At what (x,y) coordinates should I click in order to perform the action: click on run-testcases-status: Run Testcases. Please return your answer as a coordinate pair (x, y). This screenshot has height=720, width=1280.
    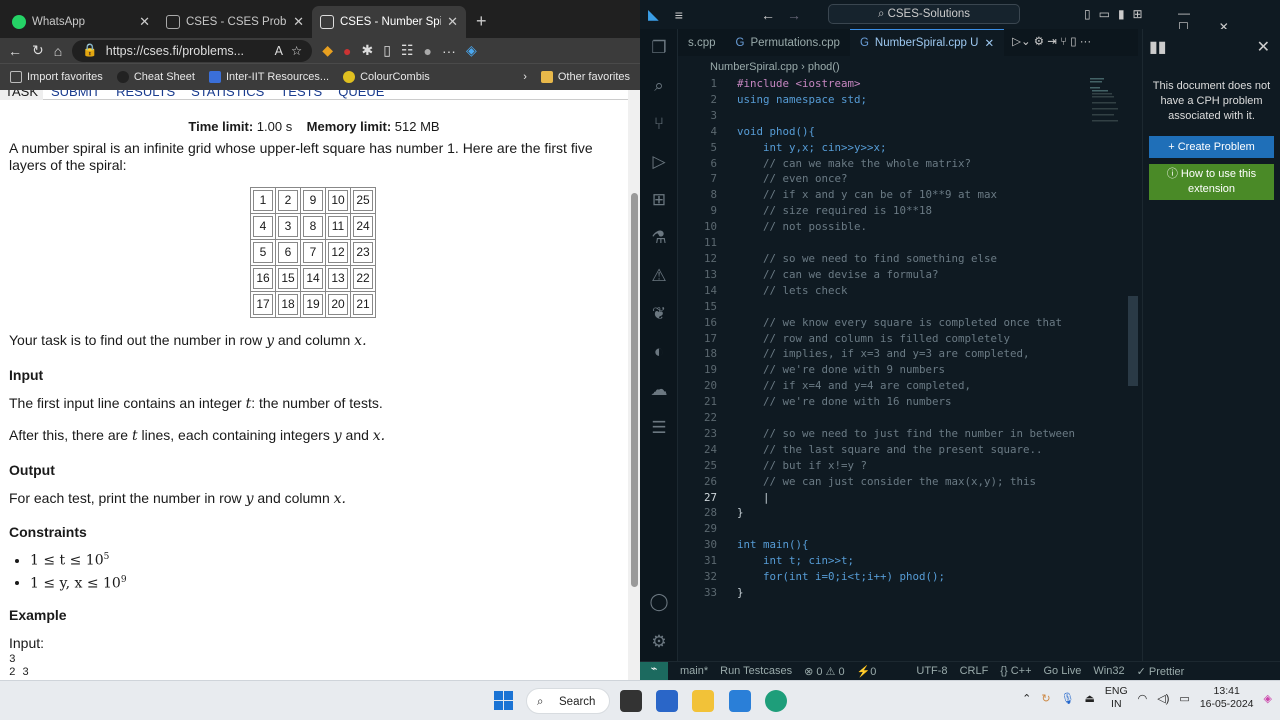
    Looking at the image, I should click on (756, 671).